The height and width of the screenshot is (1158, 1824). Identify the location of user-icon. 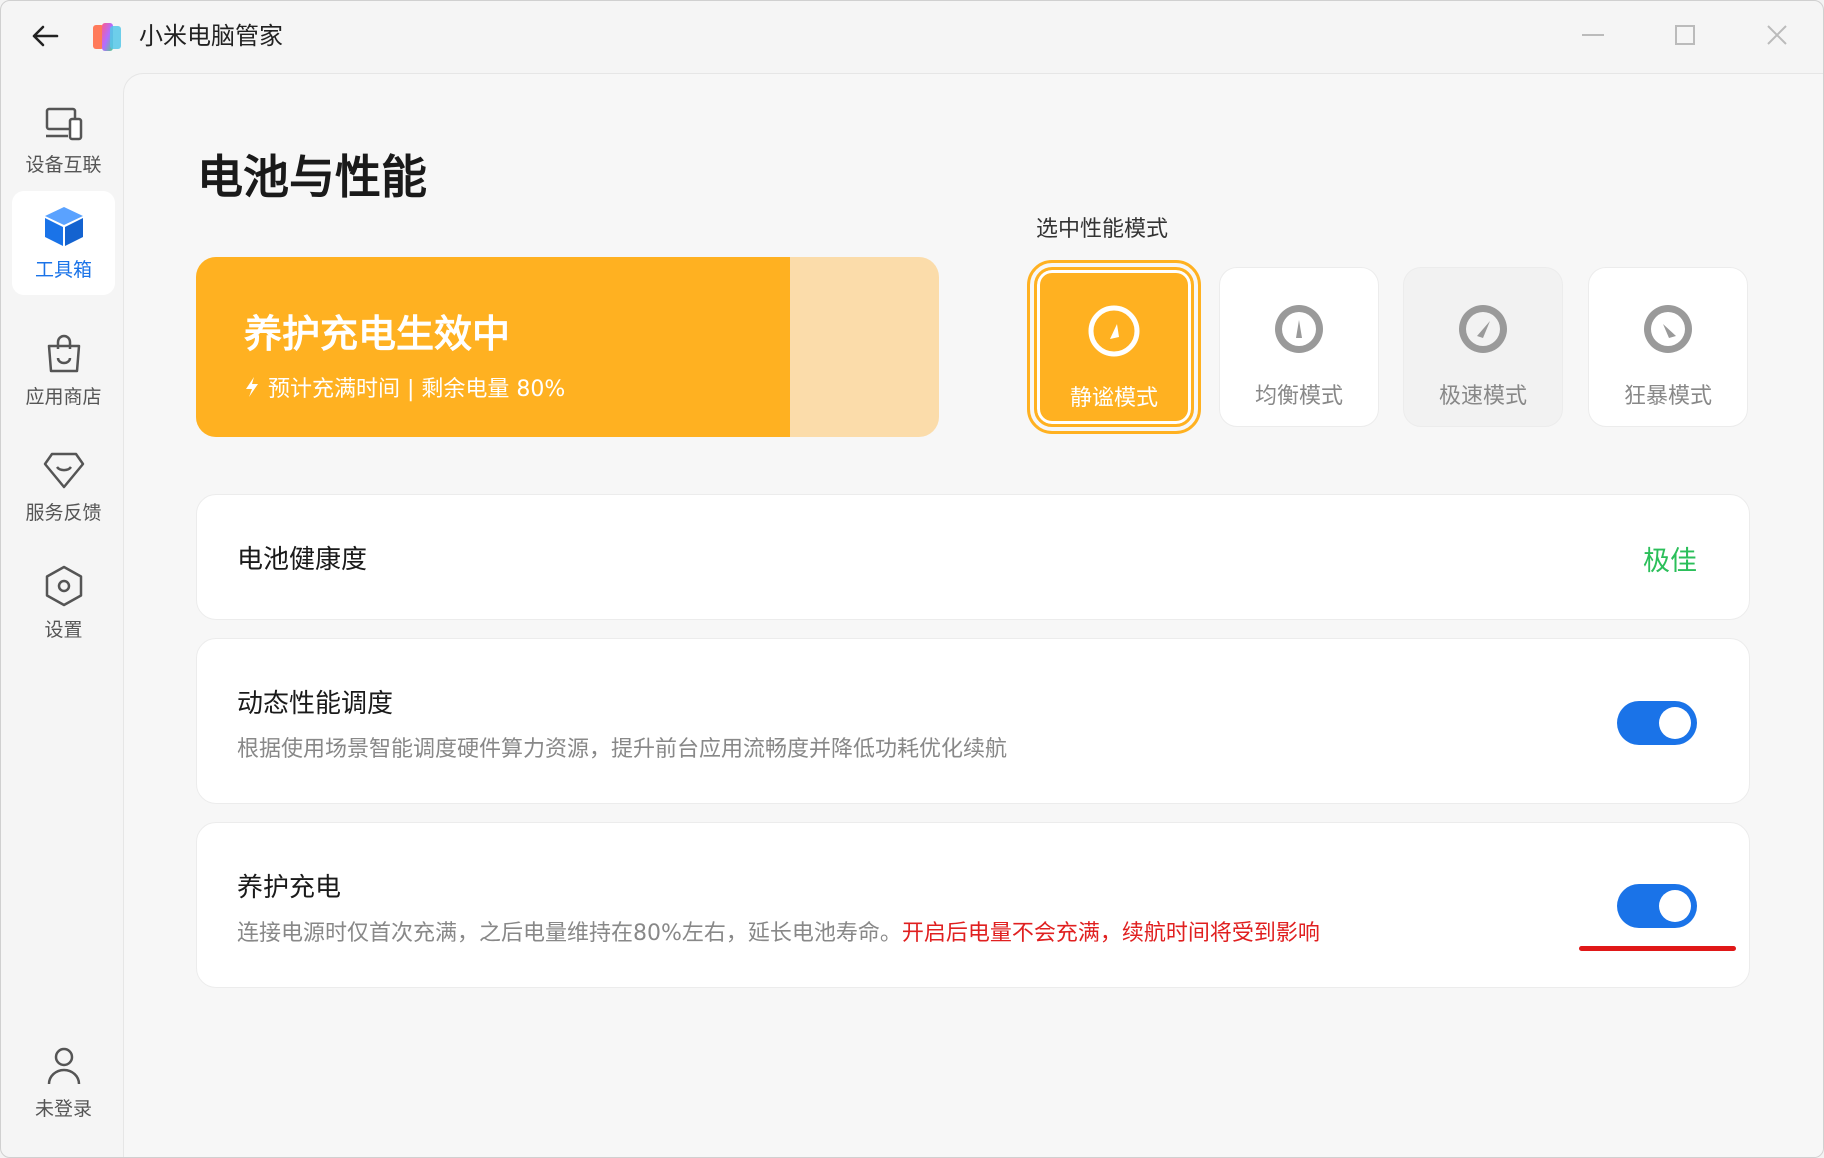
(63, 1065).